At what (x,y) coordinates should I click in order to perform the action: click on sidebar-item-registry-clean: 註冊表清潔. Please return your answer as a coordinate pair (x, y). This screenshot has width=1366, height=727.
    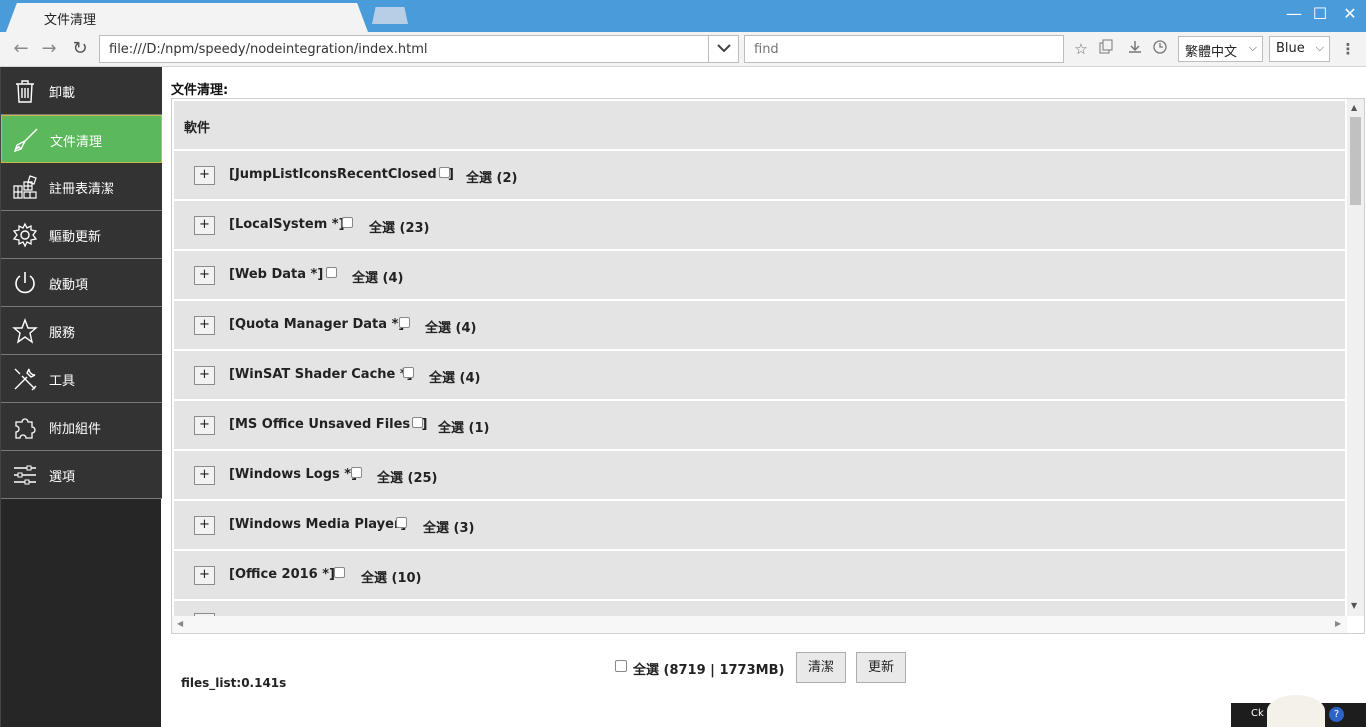
    Looking at the image, I should click on (81, 187).